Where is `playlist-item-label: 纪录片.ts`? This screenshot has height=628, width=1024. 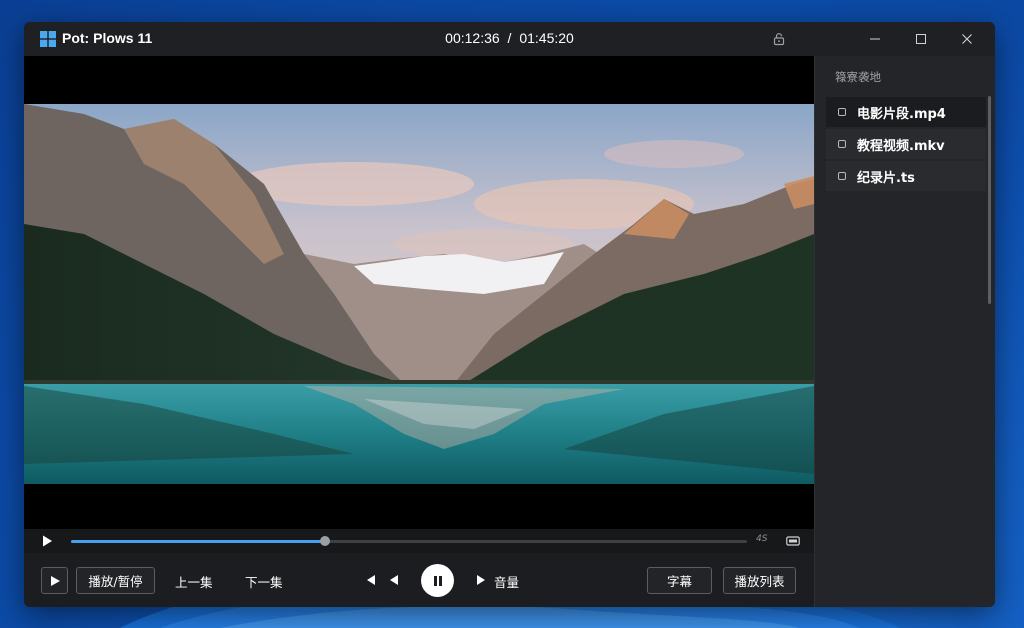 playlist-item-label: 纪录片.ts is located at coordinates (886, 178).